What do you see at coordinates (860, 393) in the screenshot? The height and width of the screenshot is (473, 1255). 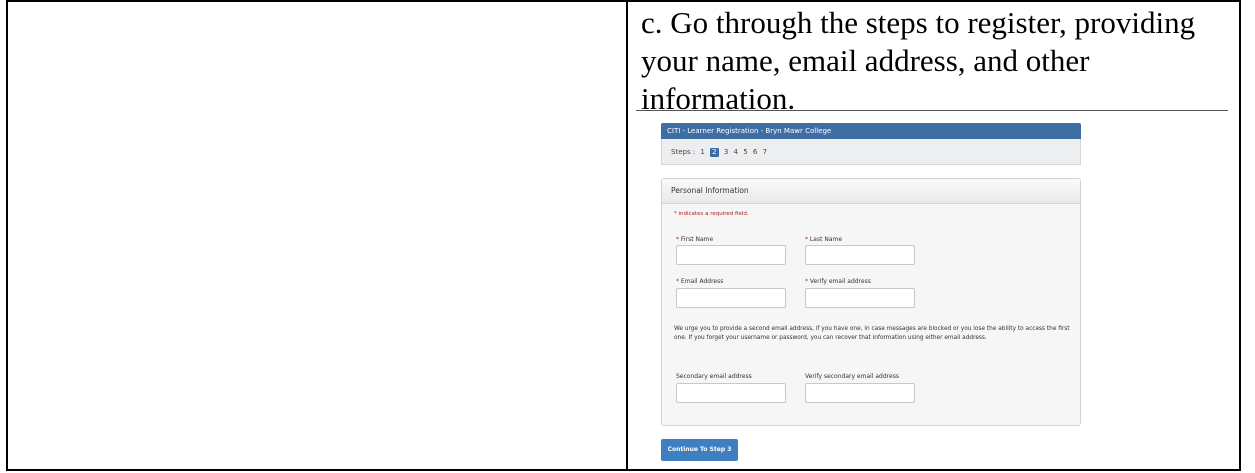 I see `verify-secondary-email-field` at bounding box center [860, 393].